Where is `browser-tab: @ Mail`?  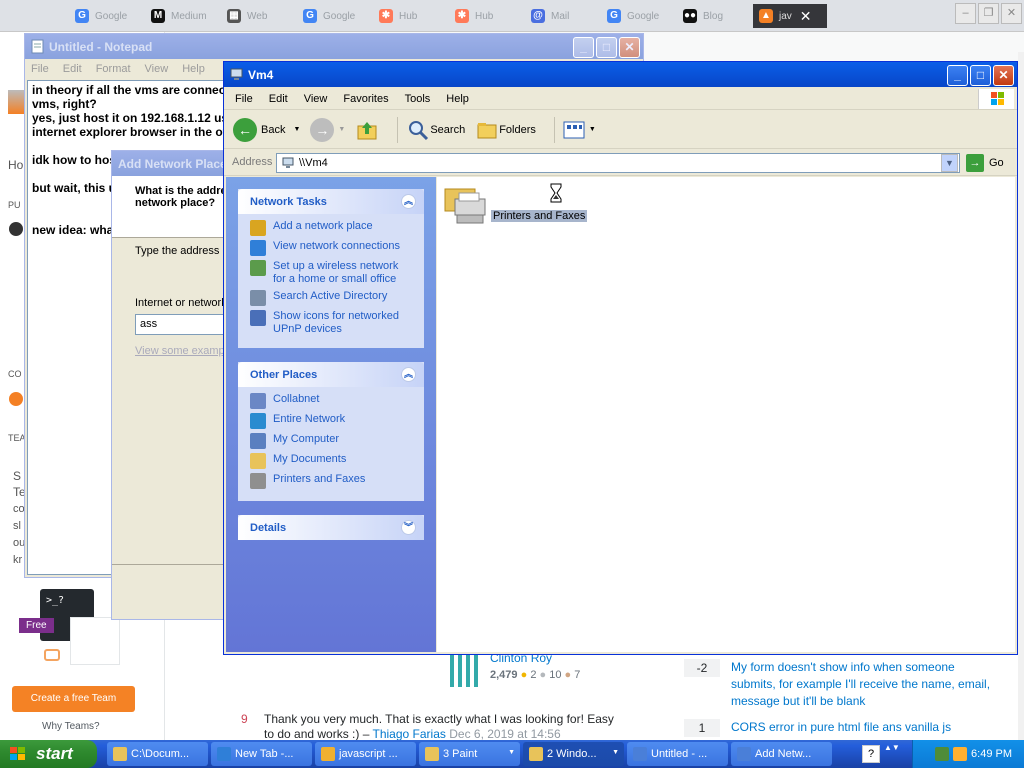
browser-tab: @ Mail is located at coordinates (562, 16).